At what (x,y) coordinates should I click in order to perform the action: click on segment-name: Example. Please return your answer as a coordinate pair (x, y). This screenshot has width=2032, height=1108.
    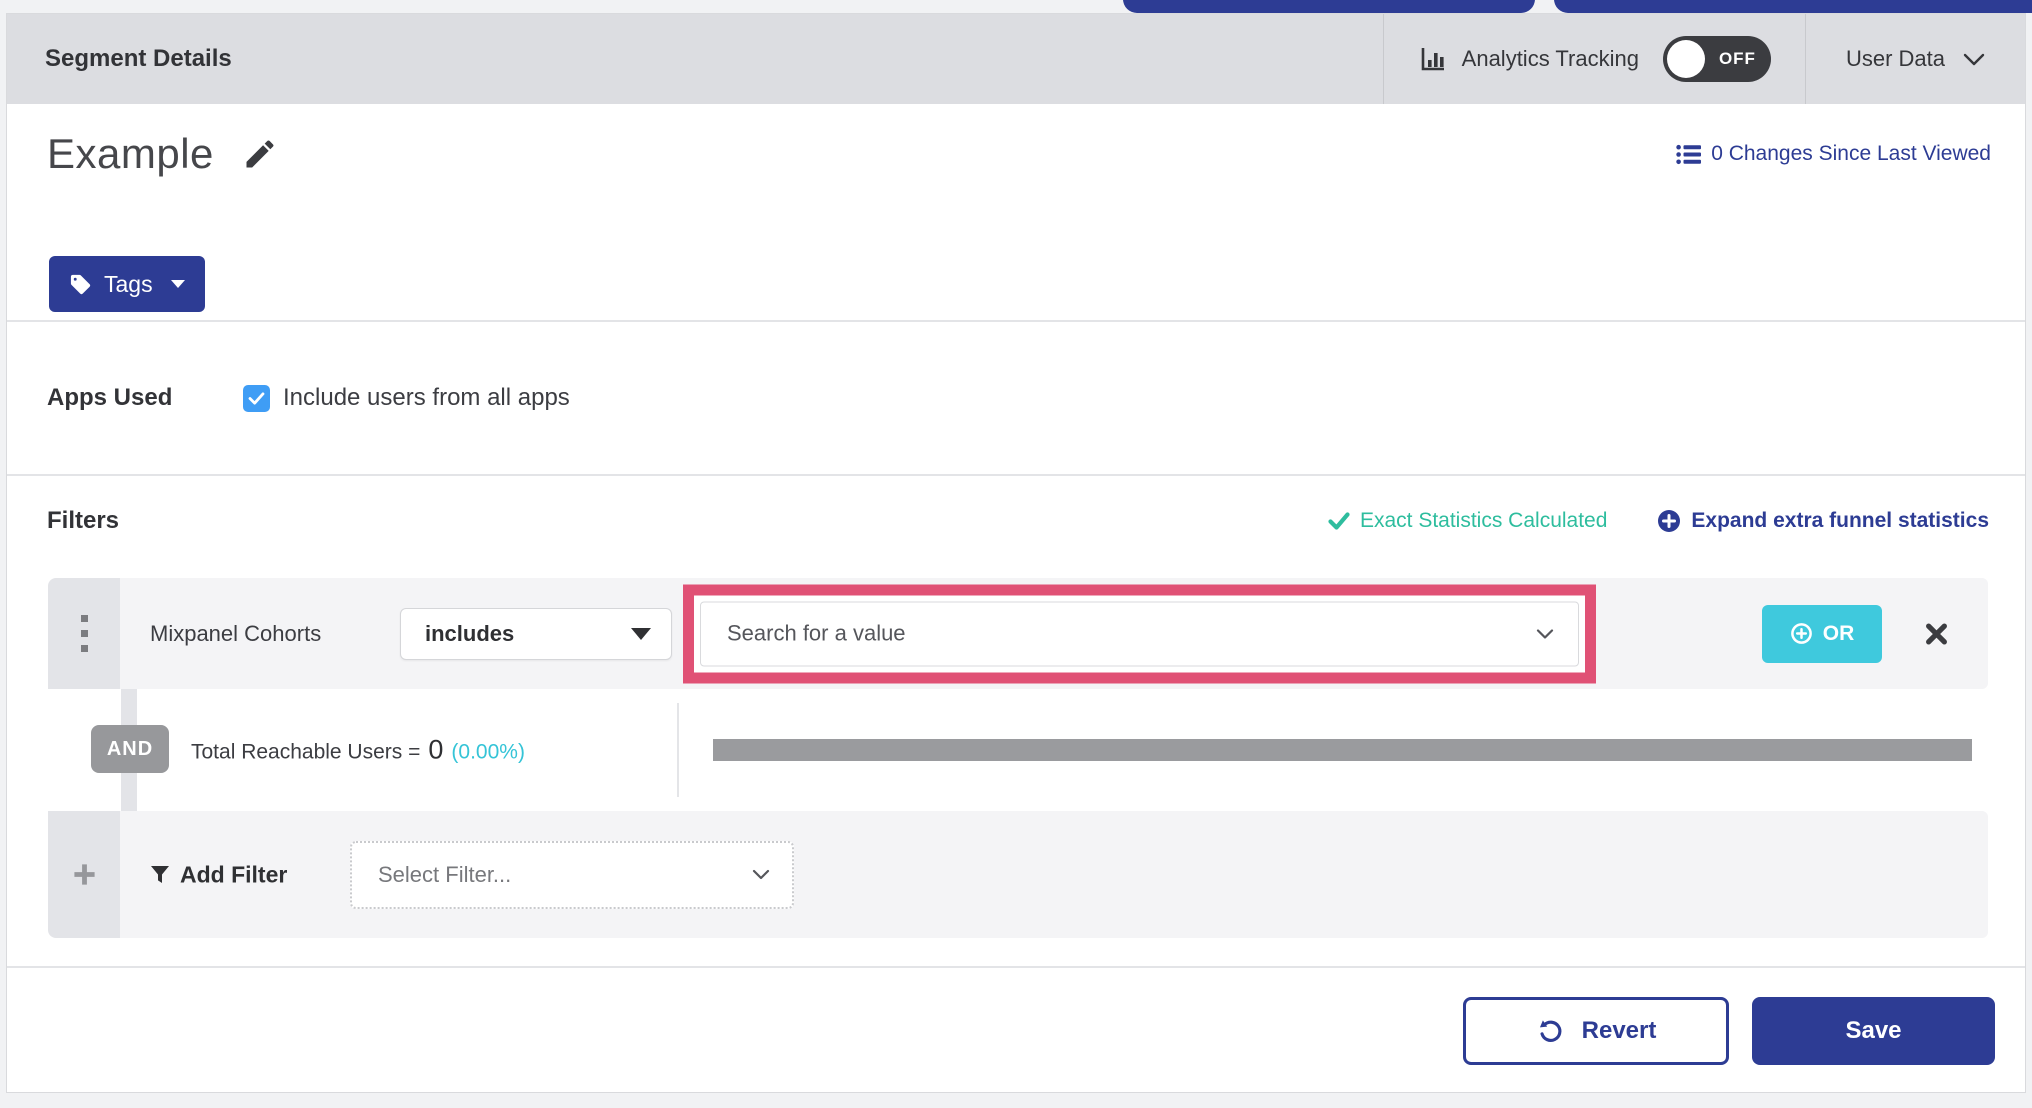
    Looking at the image, I should click on (130, 153).